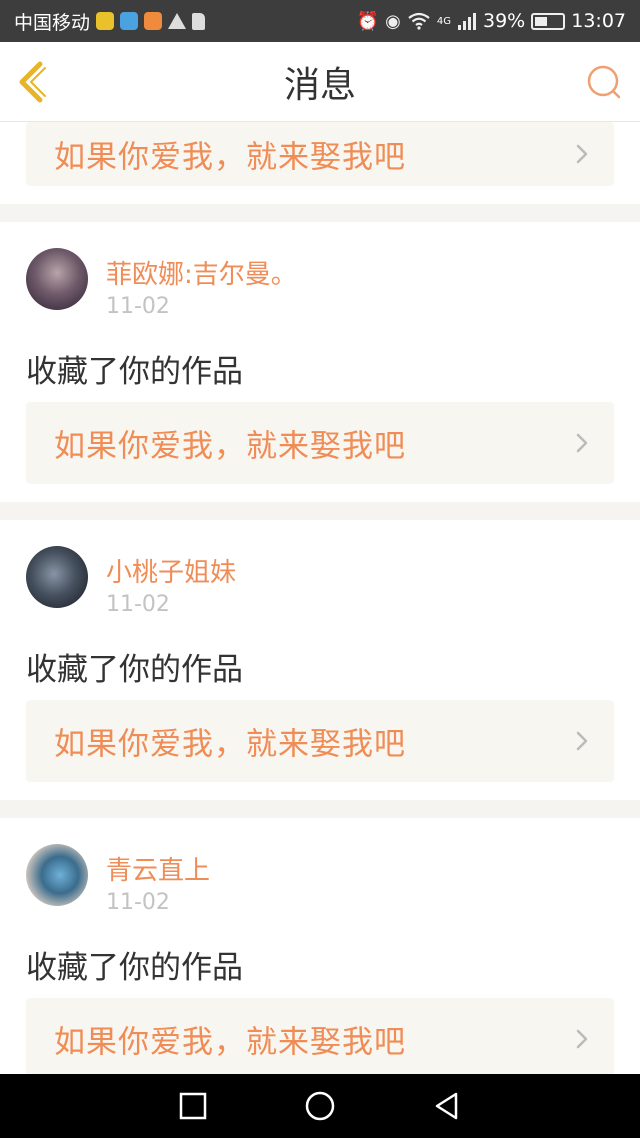  I want to click on square-icon, so click(193, 1106).